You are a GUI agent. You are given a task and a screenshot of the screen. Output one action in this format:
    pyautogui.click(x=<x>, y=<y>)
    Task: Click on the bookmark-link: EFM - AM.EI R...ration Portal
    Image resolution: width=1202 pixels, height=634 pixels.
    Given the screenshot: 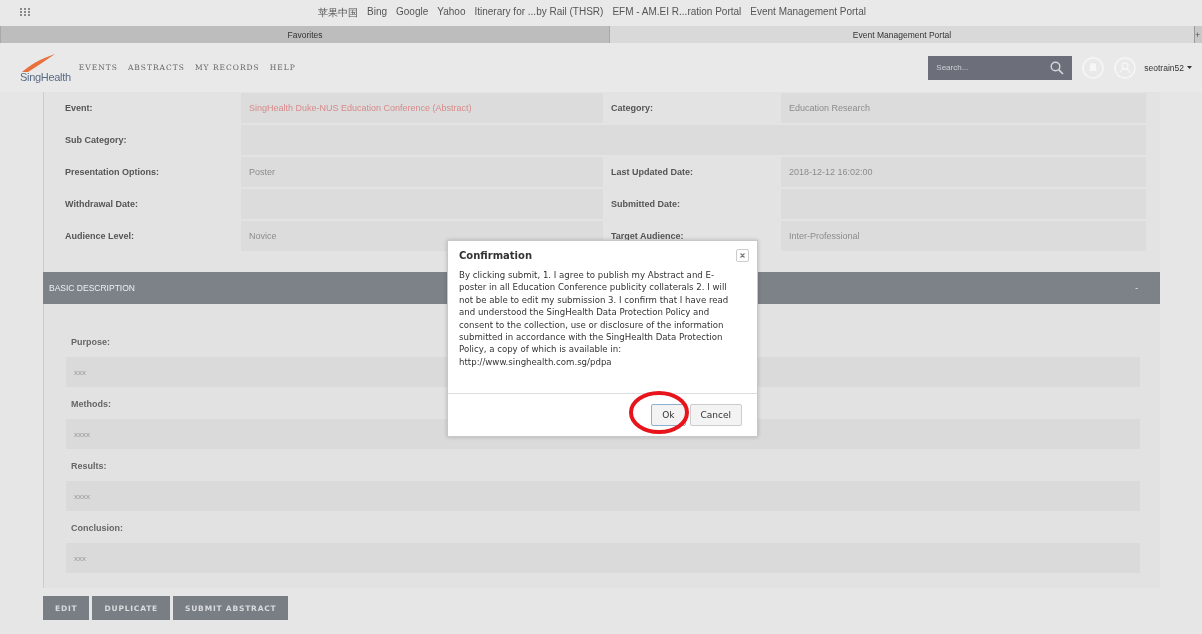 What is the action you would take?
    pyautogui.click(x=677, y=13)
    